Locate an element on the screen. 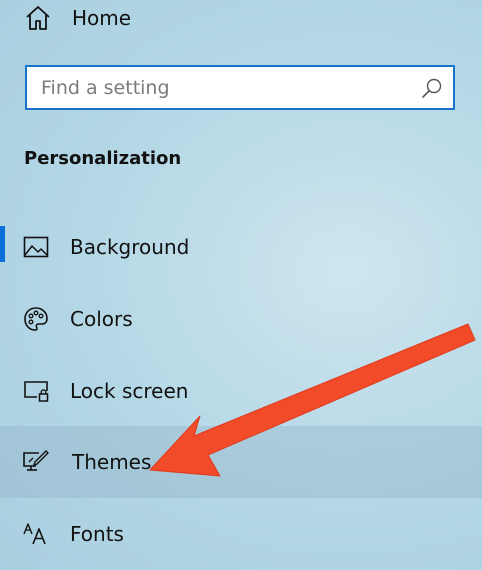 This screenshot has width=482, height=570. nav-label-fonts: Fonts is located at coordinates (97, 534).